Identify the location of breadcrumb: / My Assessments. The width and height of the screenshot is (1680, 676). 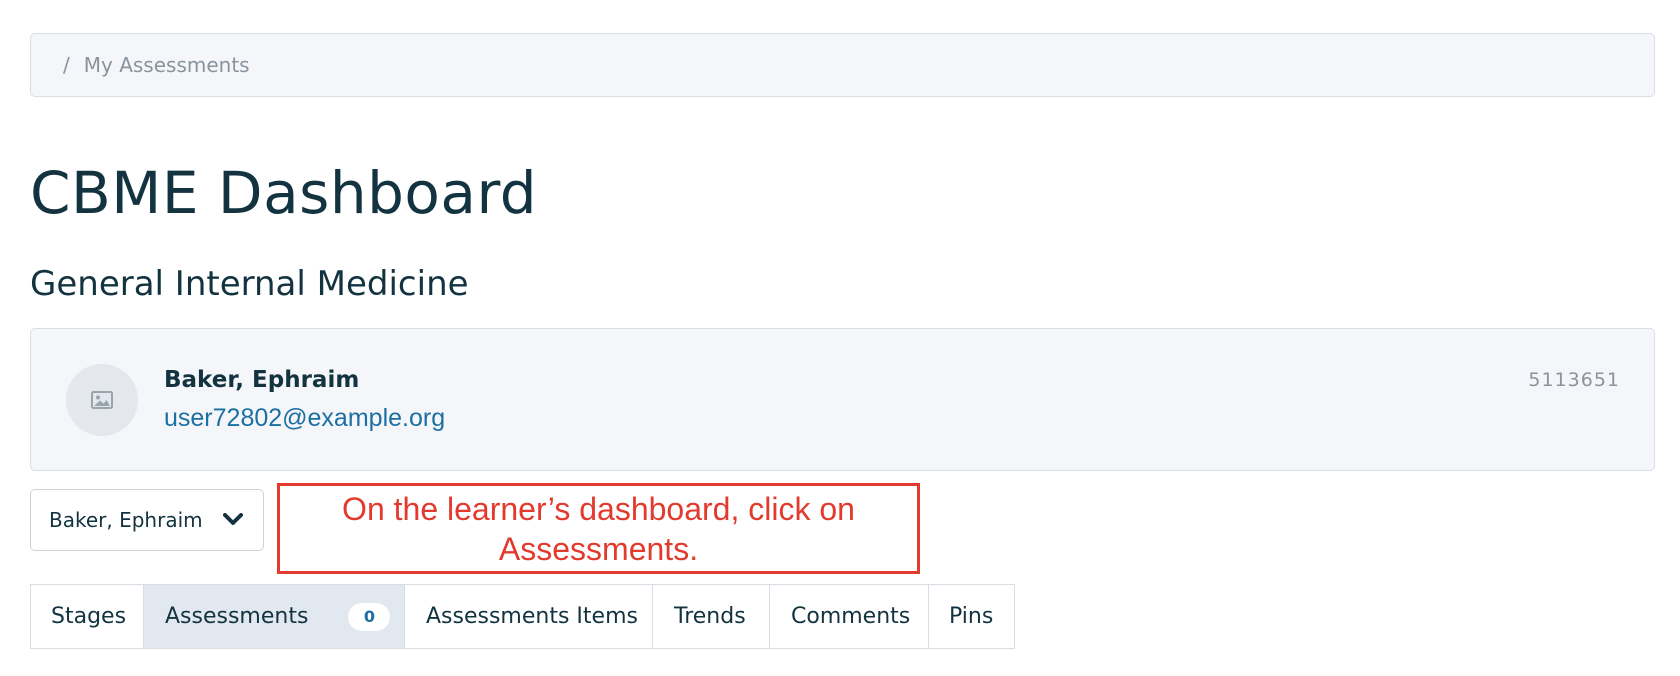
(842, 65).